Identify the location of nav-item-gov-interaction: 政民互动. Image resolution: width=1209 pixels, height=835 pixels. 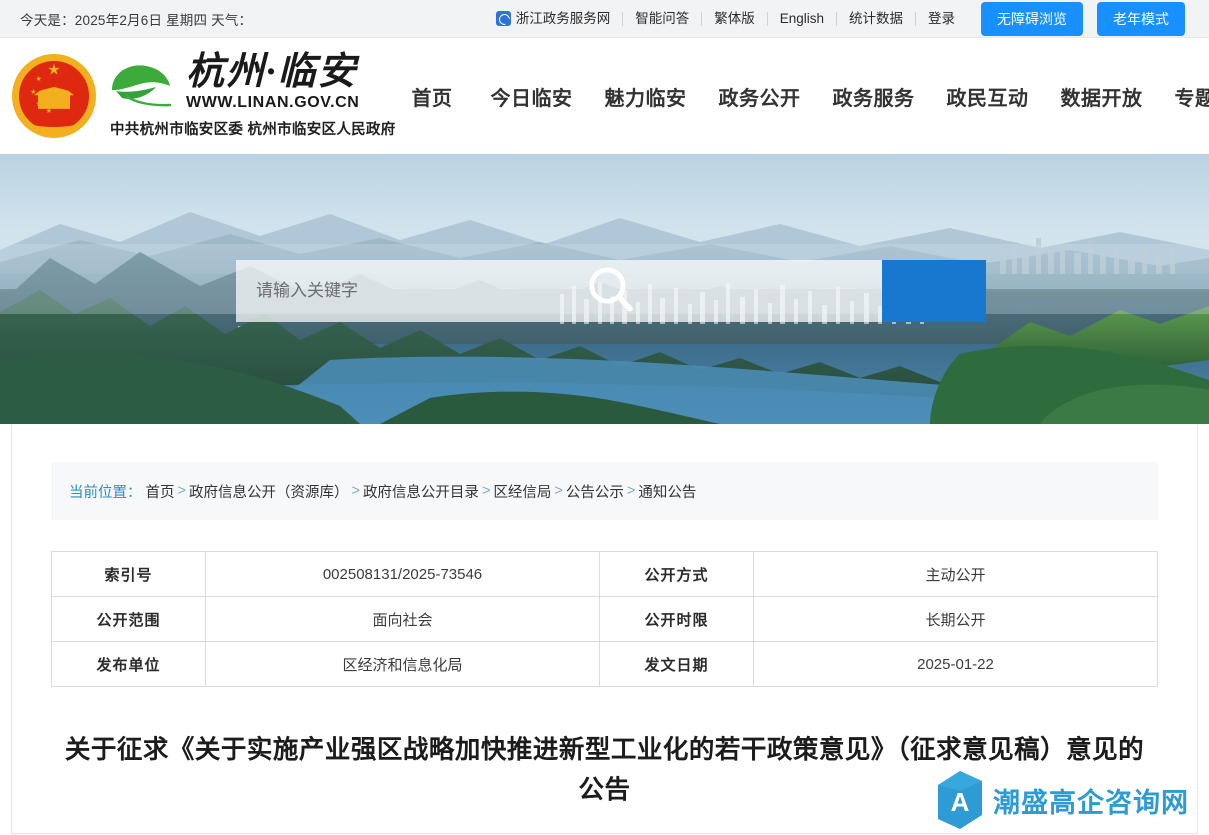
(988, 96).